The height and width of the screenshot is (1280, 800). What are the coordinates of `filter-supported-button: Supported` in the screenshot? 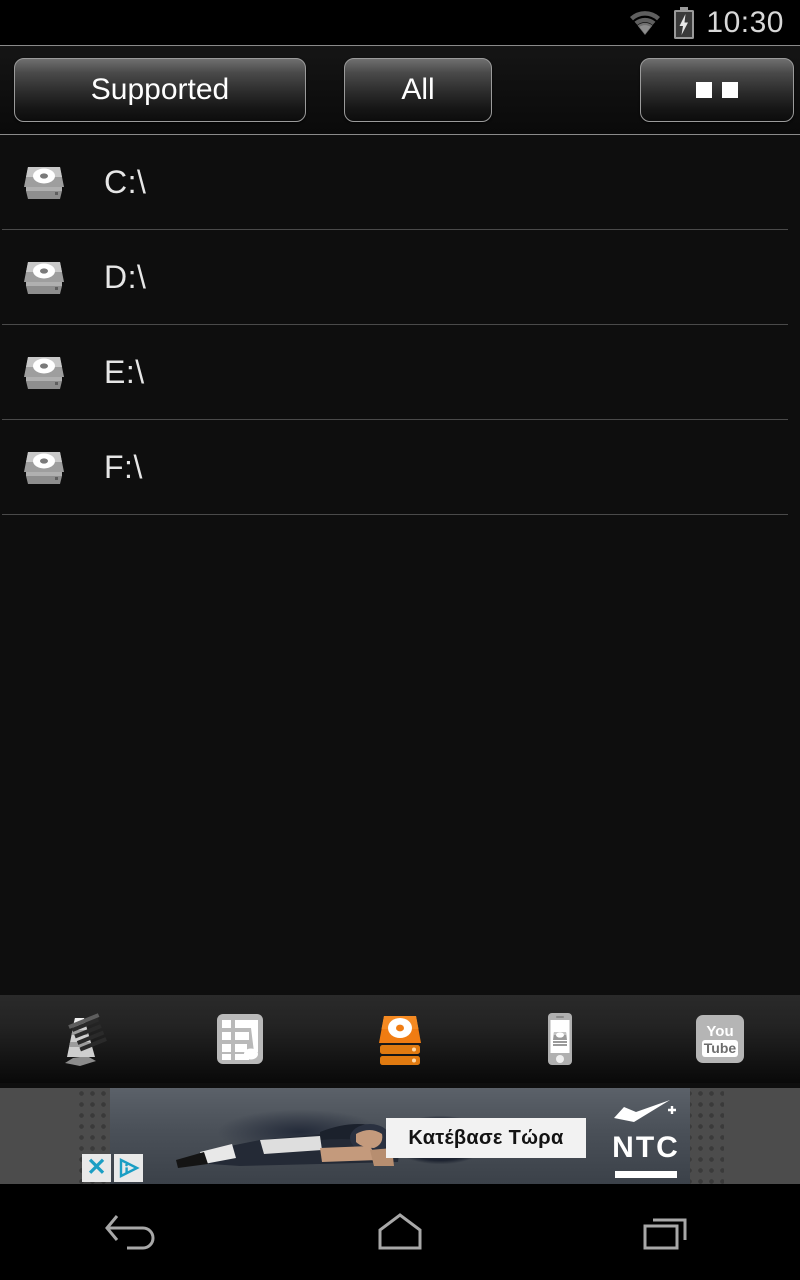 It's located at (160, 90).